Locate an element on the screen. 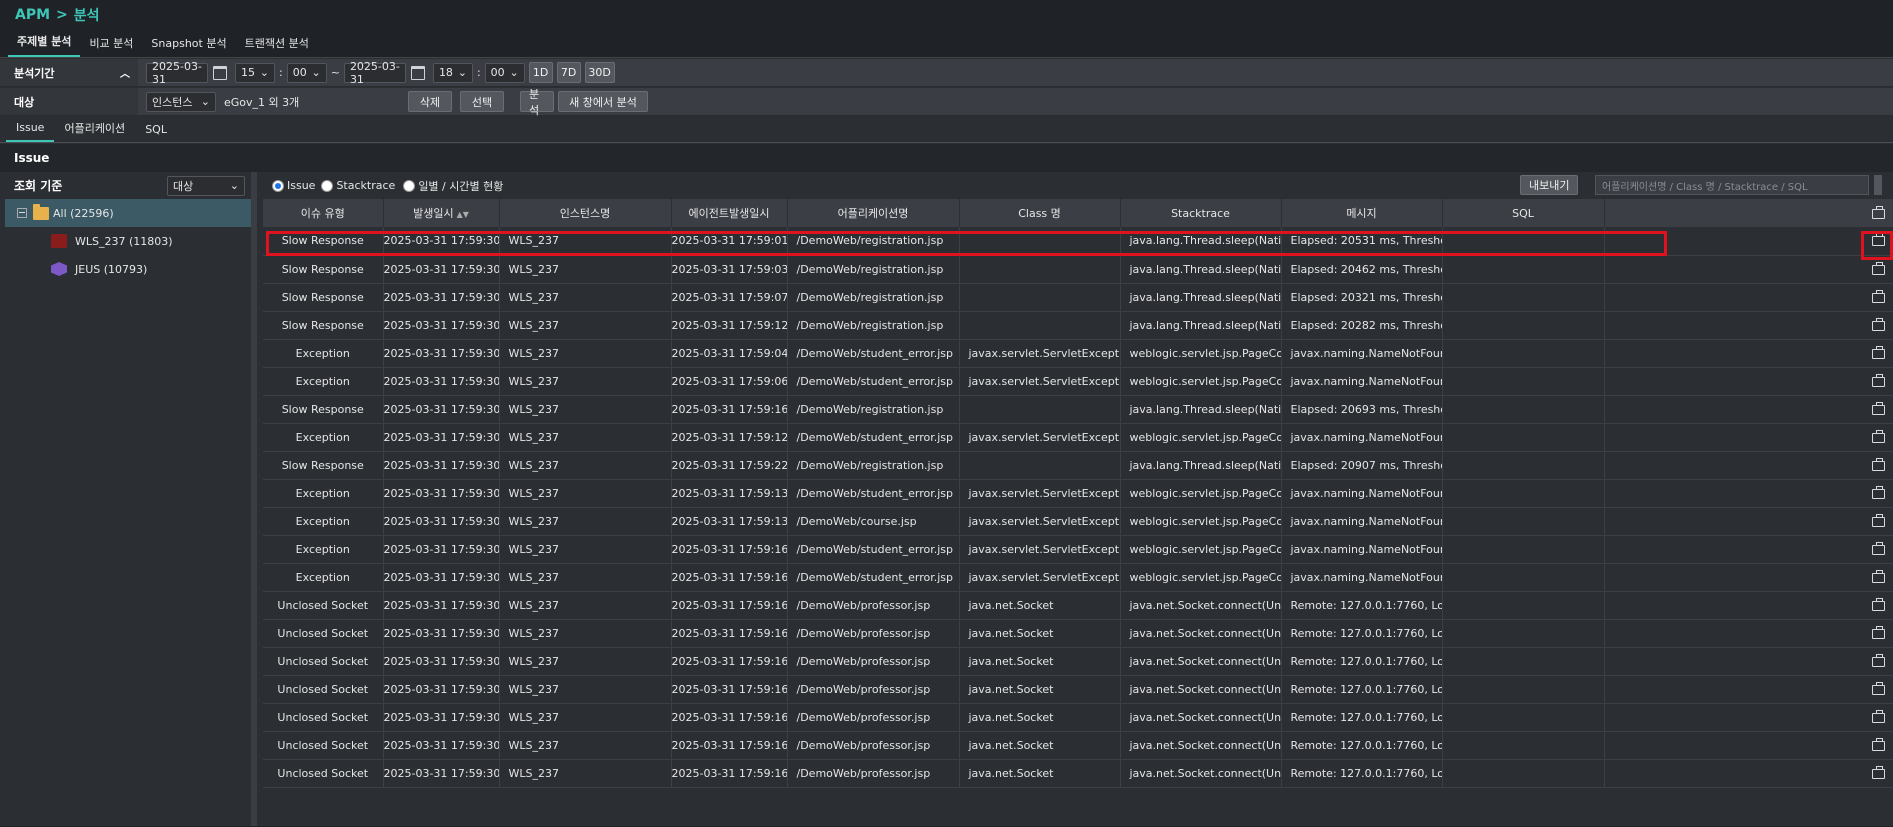 The height and width of the screenshot is (827, 1893). tab-transaction-analysis: 트랜잭션 분석 is located at coordinates (277, 46).